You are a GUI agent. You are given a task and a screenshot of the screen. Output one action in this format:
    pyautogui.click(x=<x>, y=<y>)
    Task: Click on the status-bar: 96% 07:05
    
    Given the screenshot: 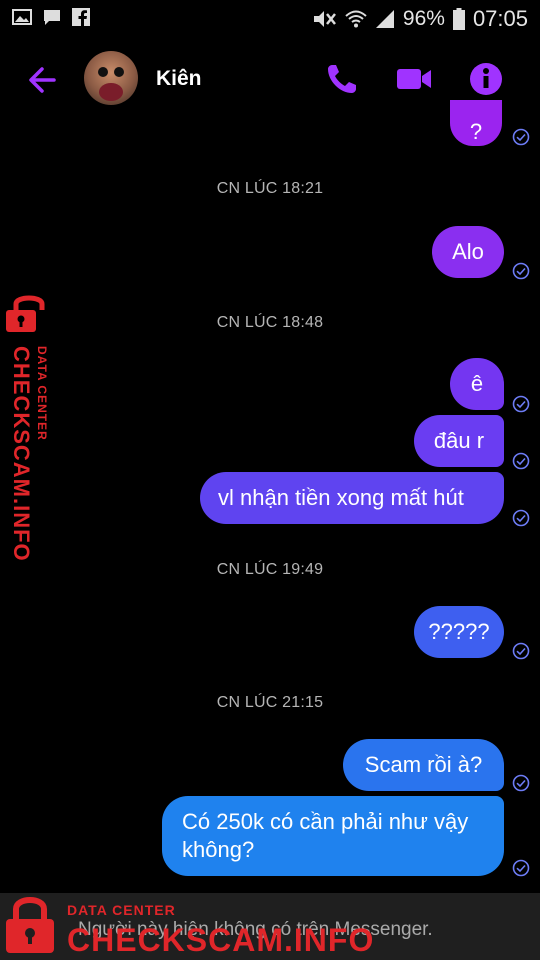 What is the action you would take?
    pyautogui.click(x=270, y=19)
    